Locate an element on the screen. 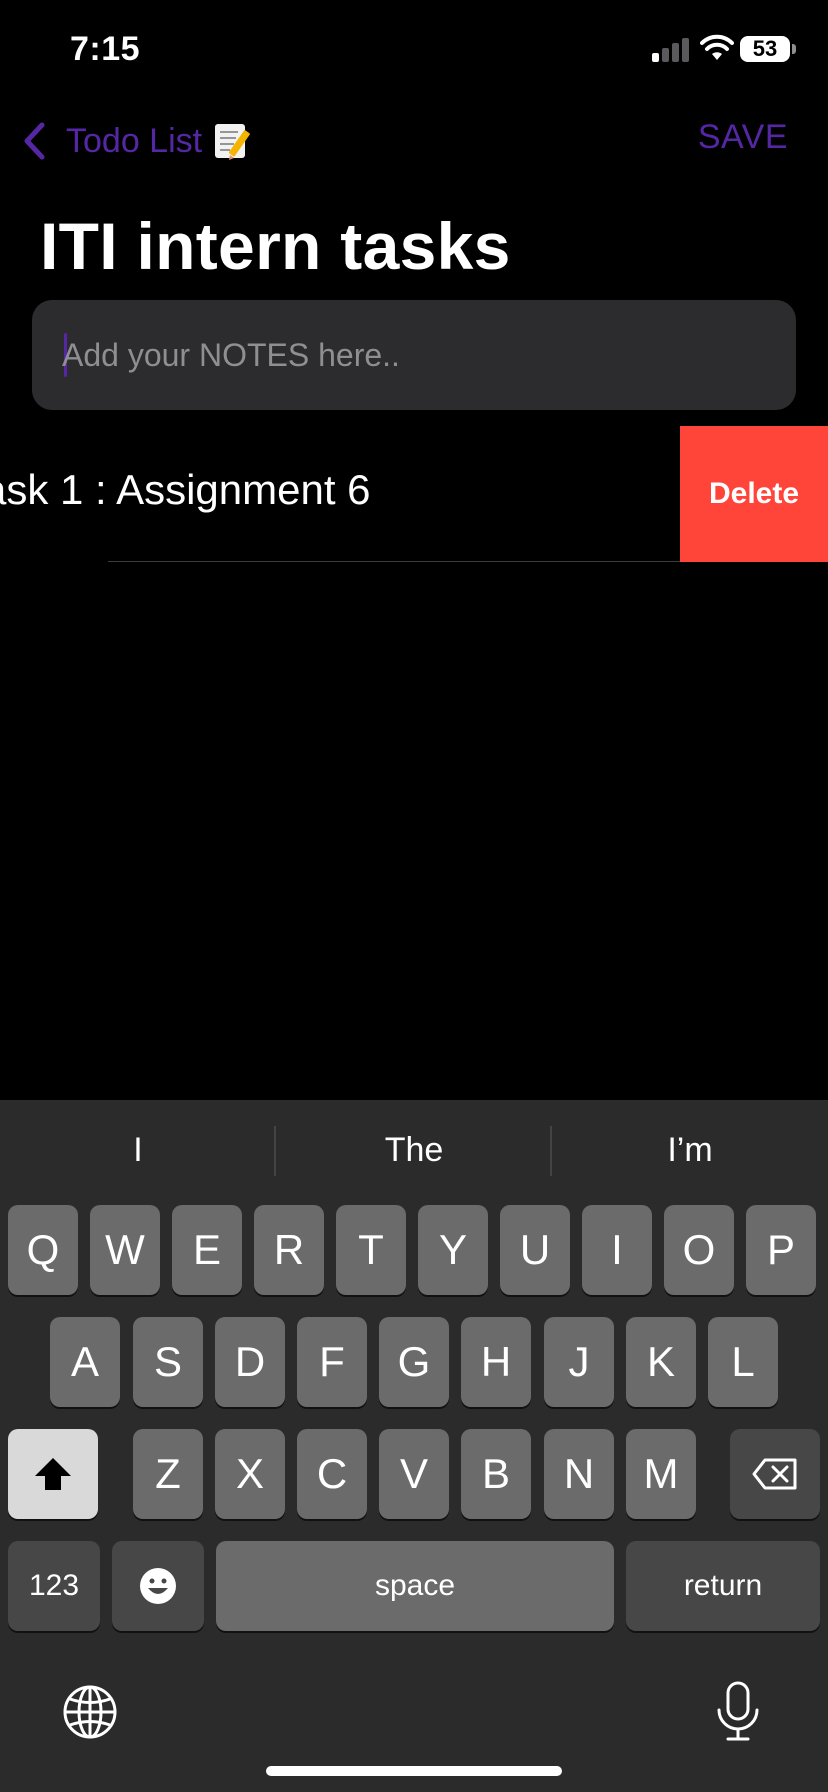 The height and width of the screenshot is (1792, 828). key-x: X is located at coordinates (250, 1474).